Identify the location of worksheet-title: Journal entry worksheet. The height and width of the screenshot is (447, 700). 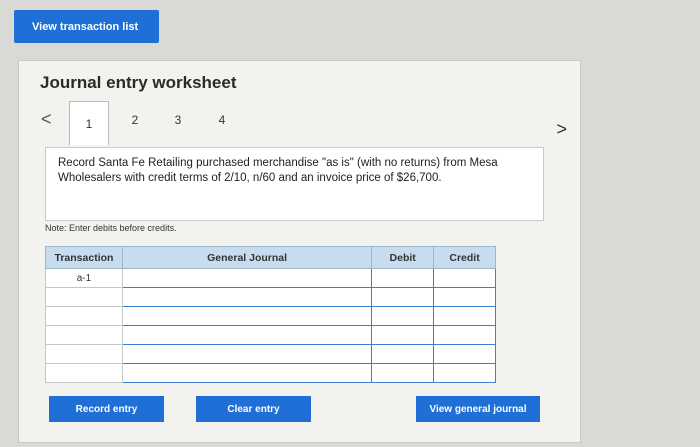
(138, 82).